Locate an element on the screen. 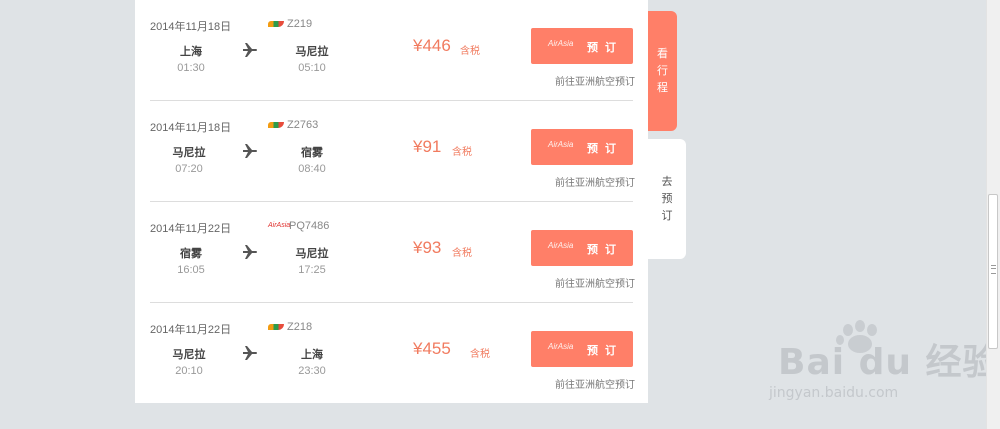 The width and height of the screenshot is (1000, 429). arrival-time: 17:25 is located at coordinates (312, 270).